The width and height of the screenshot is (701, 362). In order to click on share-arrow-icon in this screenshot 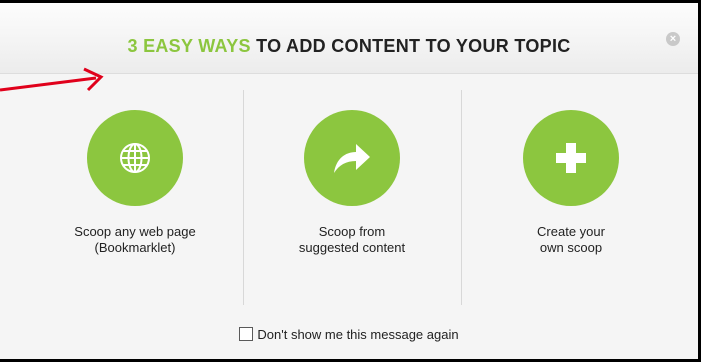, I will do `click(352, 158)`.